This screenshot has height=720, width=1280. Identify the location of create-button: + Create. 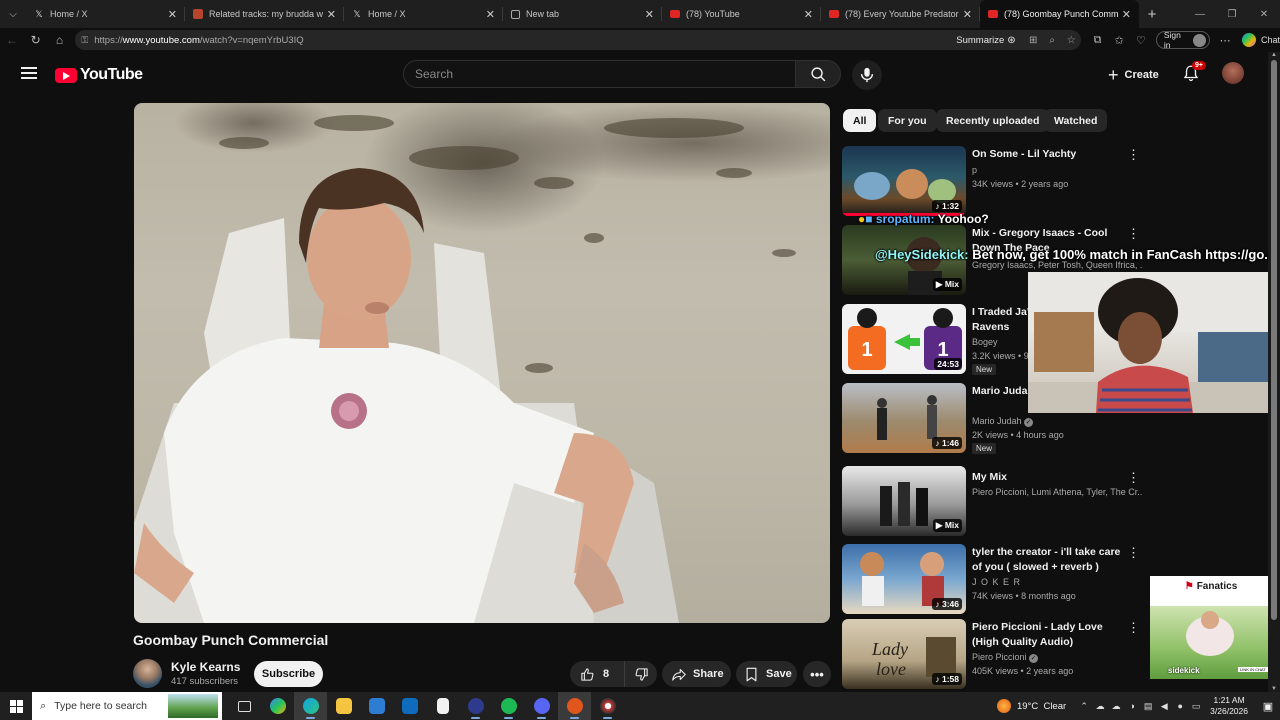
(1133, 75).